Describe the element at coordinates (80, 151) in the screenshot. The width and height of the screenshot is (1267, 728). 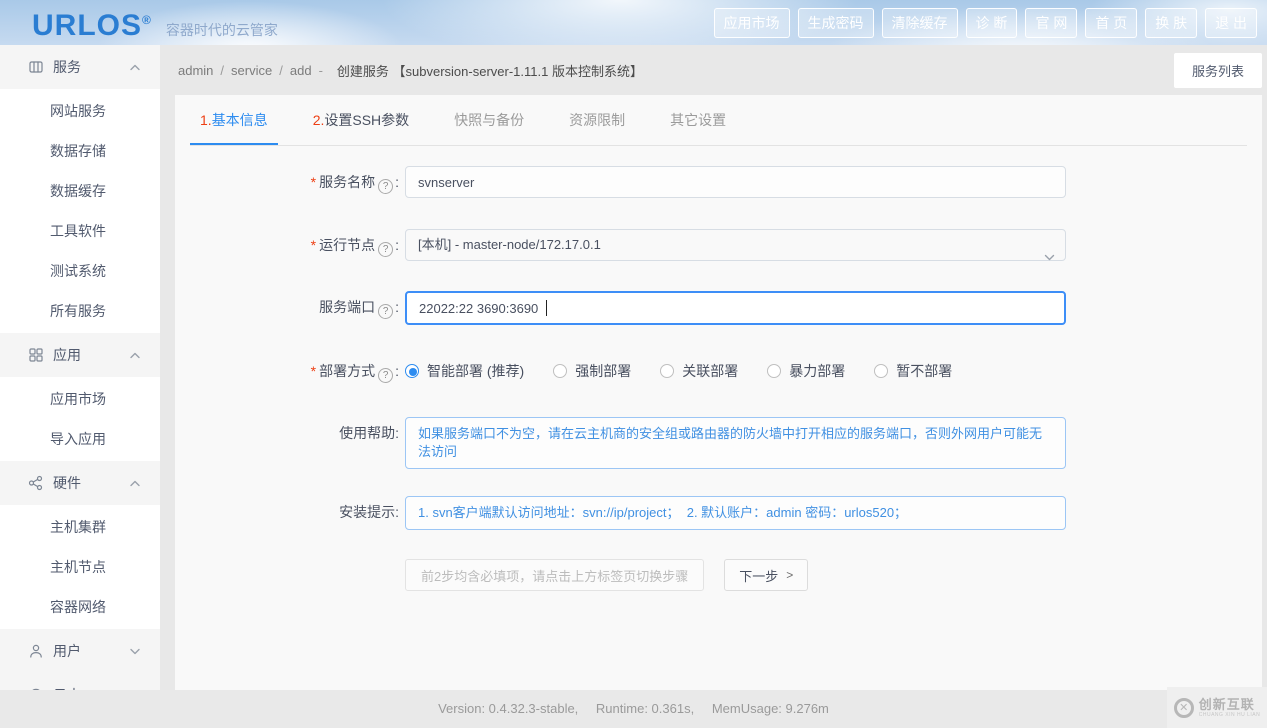
I see `sidebar-item-data-storage: 数据存储` at that location.